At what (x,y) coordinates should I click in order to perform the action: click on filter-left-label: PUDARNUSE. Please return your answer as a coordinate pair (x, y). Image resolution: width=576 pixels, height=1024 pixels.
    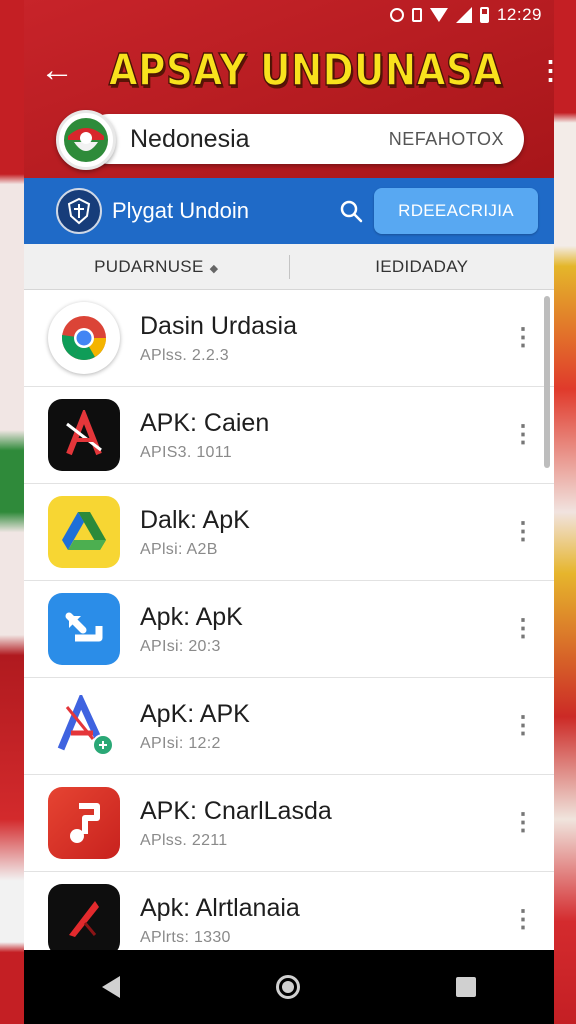
    Looking at the image, I should click on (149, 266).